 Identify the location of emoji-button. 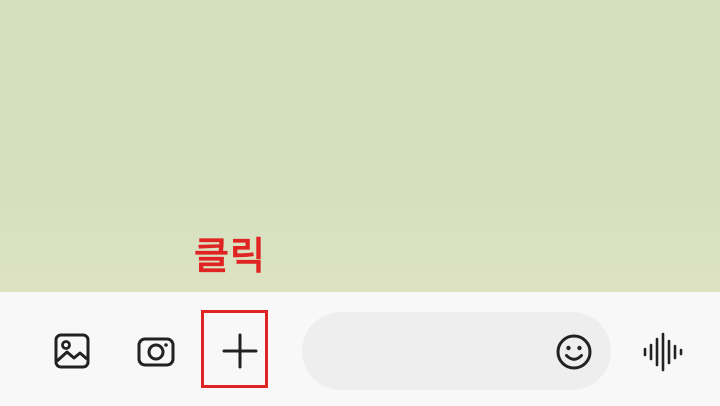
(574, 352).